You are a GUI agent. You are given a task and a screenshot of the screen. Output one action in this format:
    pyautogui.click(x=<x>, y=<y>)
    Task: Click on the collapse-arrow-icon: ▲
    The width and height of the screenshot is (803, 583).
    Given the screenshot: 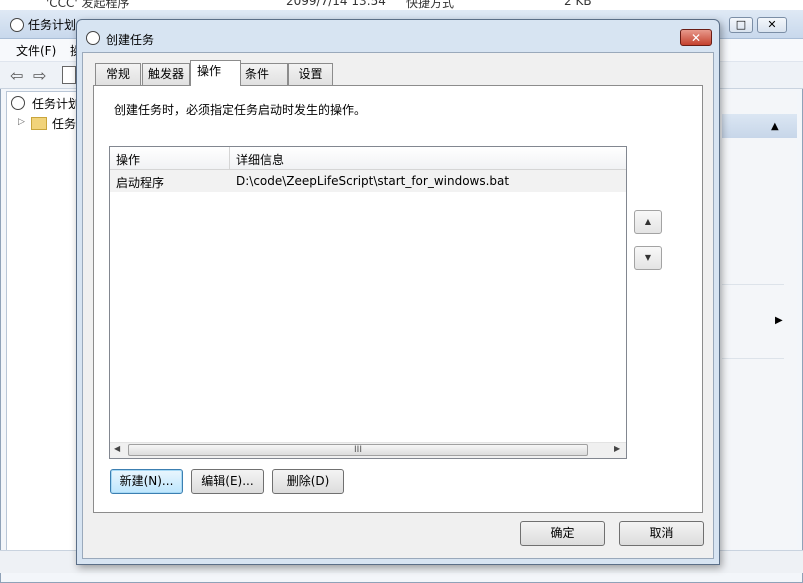 What is the action you would take?
    pyautogui.click(x=775, y=126)
    